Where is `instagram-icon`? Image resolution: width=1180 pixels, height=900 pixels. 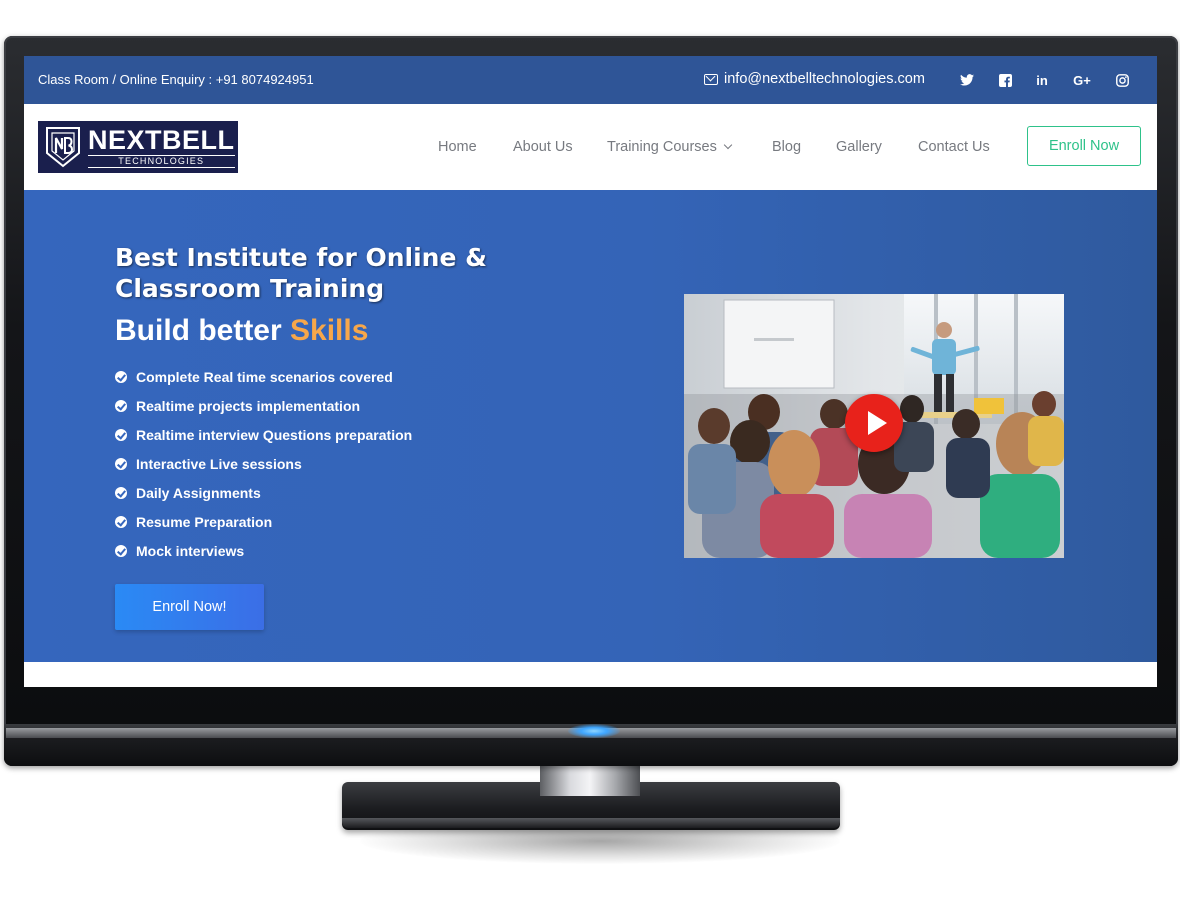 instagram-icon is located at coordinates (1122, 80).